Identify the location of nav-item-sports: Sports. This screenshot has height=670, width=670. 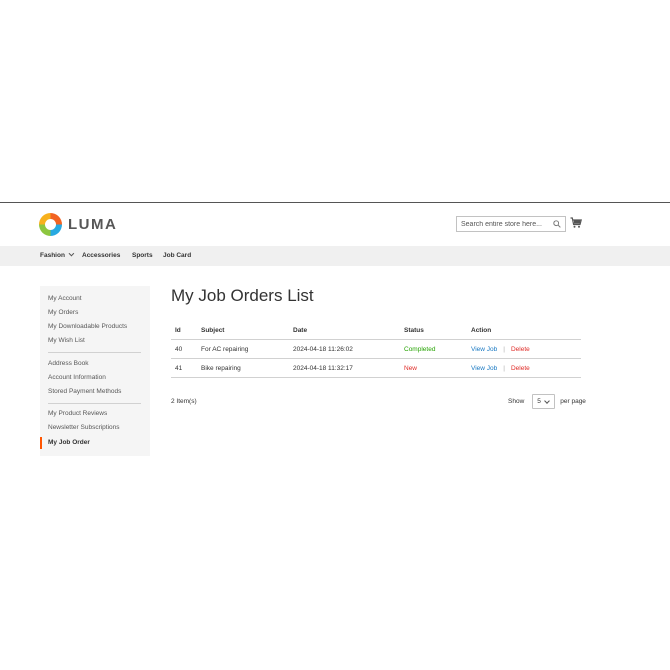
(142, 255).